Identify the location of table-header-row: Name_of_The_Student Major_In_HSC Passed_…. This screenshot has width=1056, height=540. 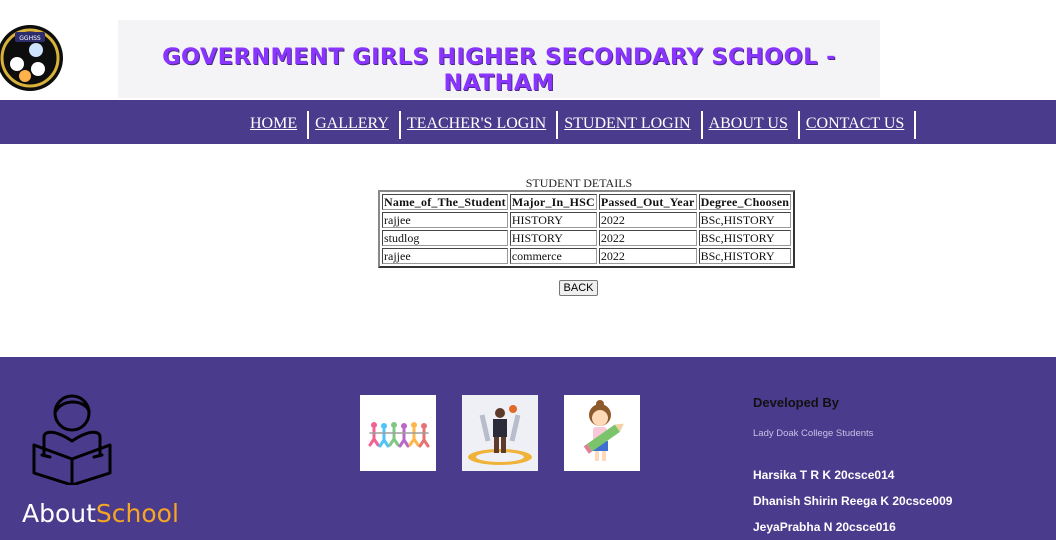
(587, 202).